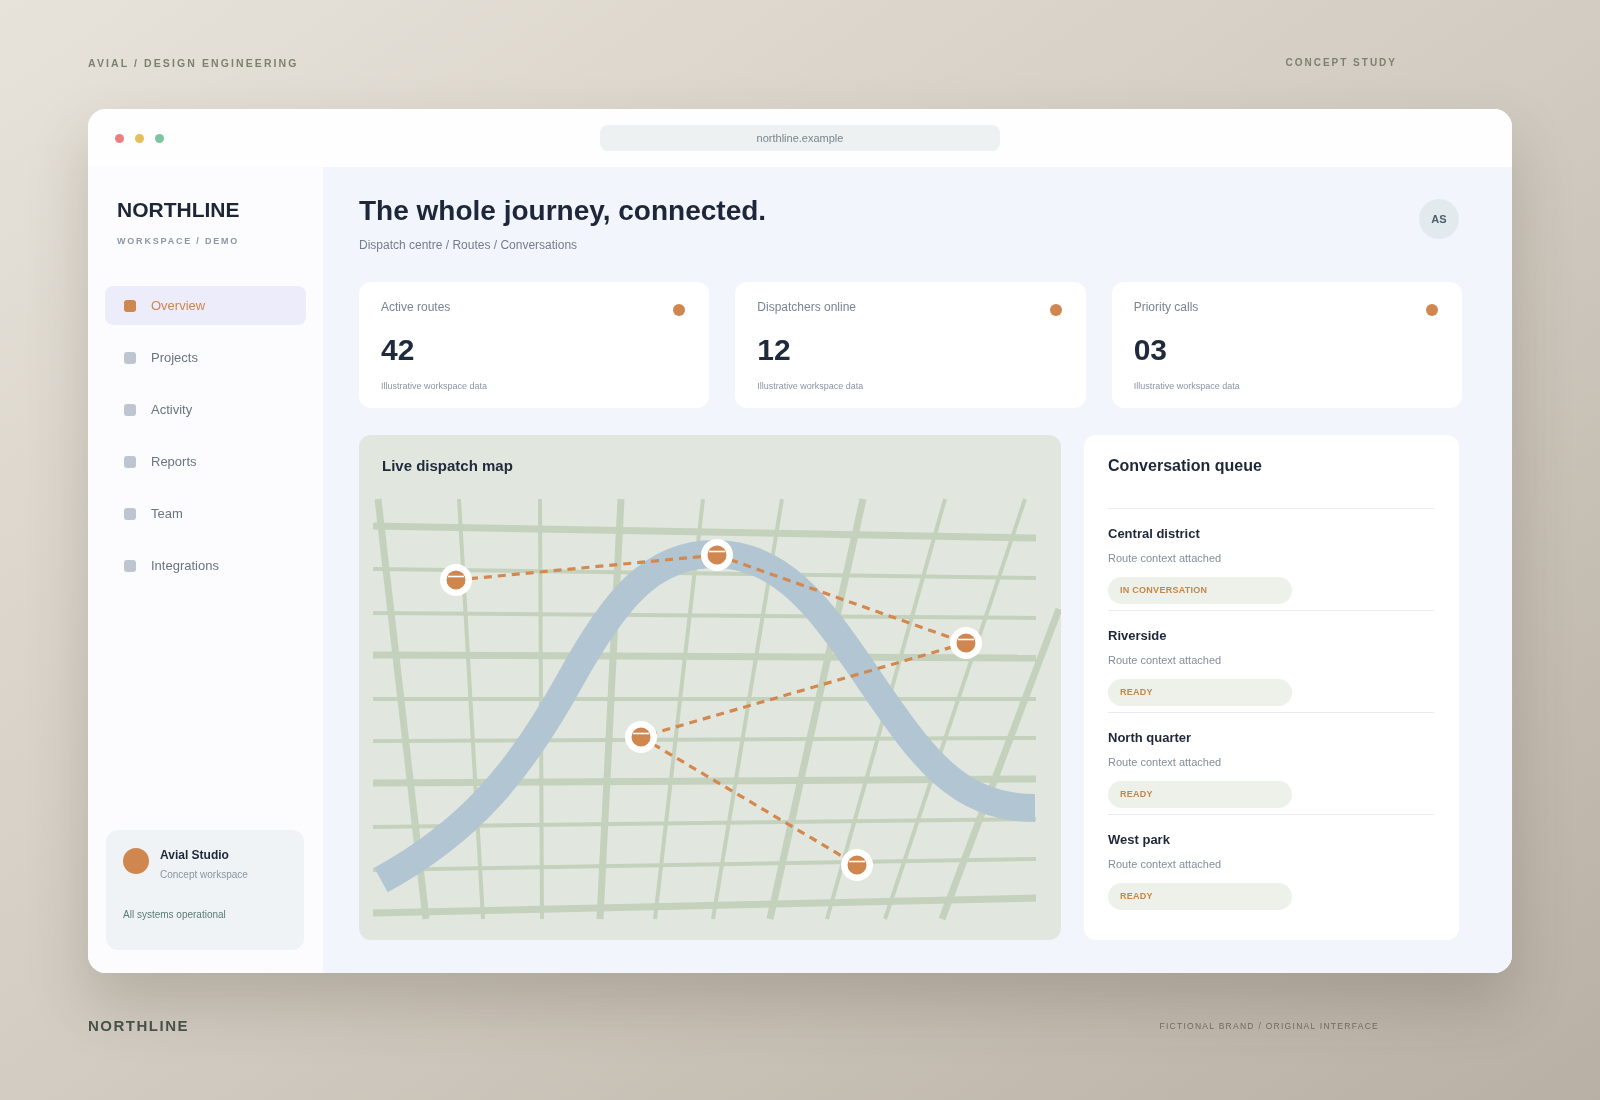 The height and width of the screenshot is (1100, 1600). I want to click on stat-value: 03, so click(1150, 350).